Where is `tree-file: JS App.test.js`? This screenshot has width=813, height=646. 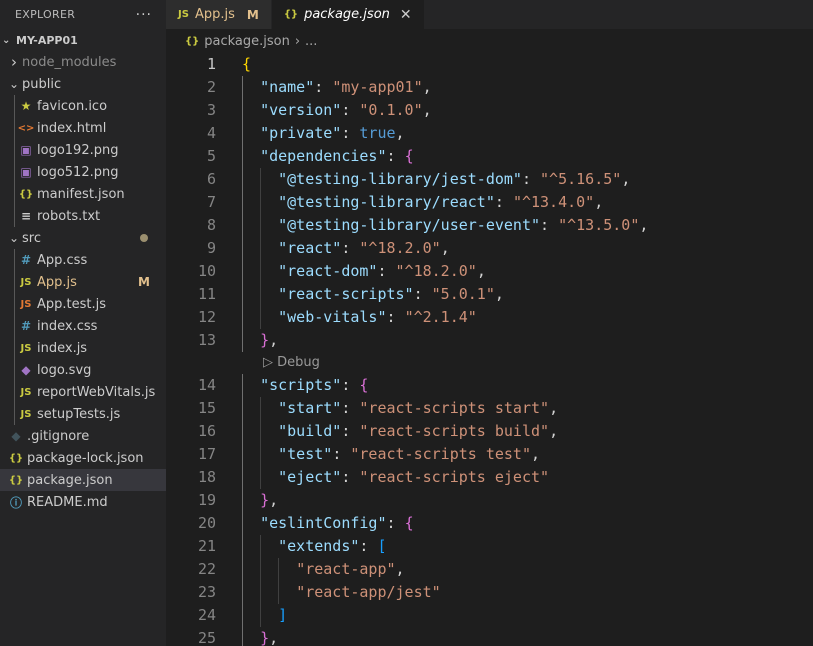 tree-file: JS App.test.js is located at coordinates (83, 304).